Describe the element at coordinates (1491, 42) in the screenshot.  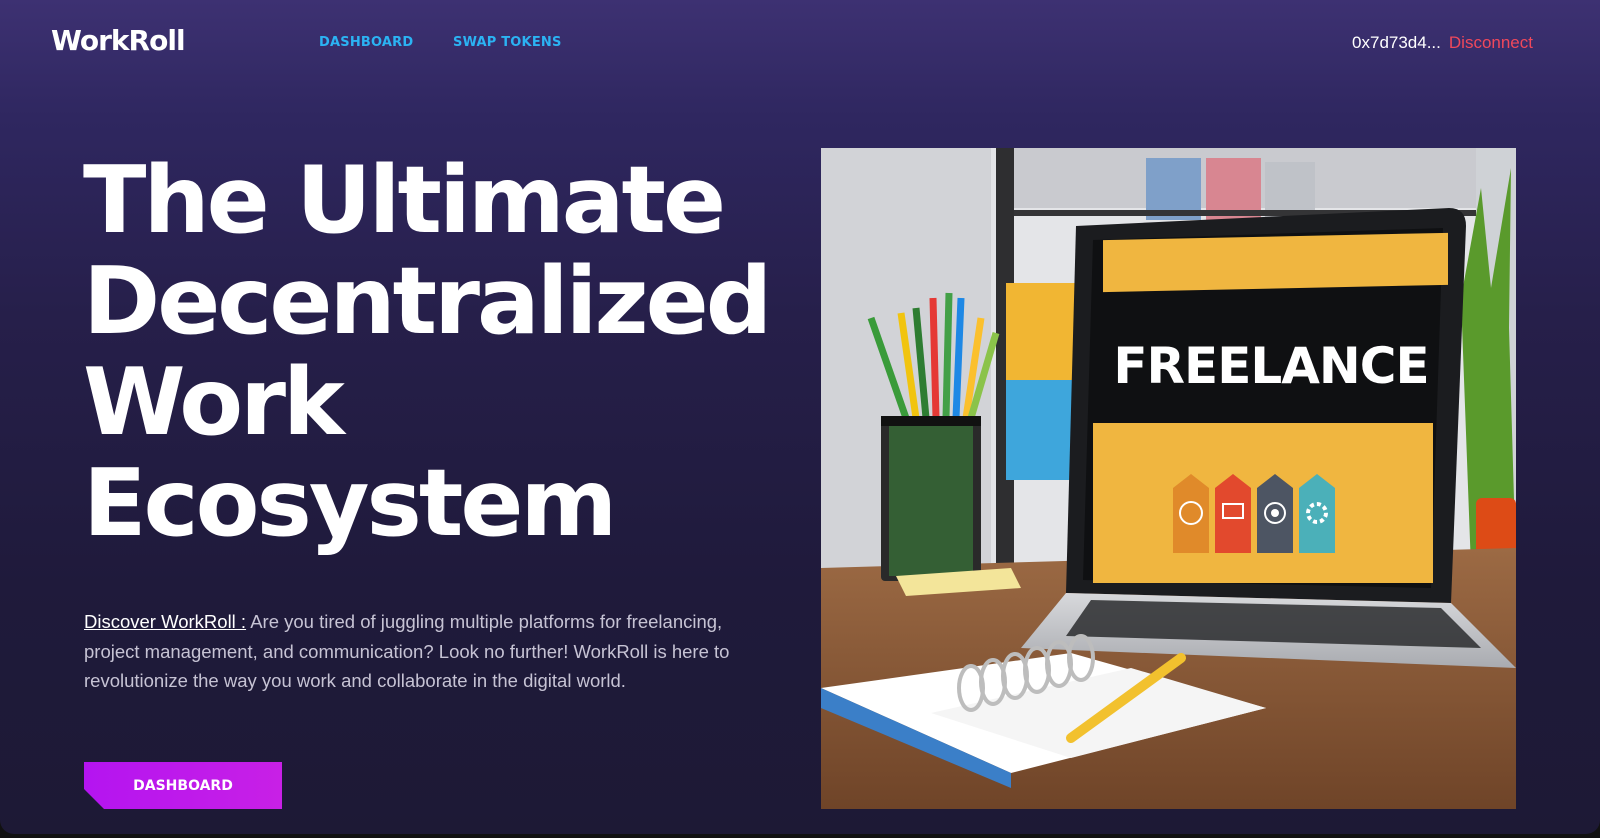
I see `disconnect-button: Disconnect` at that location.